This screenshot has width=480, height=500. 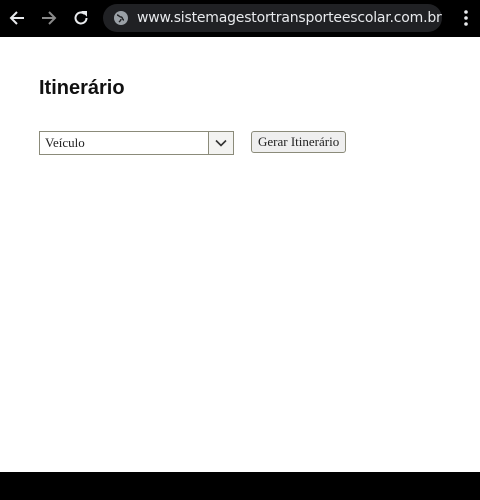 What do you see at coordinates (136, 143) in the screenshot?
I see `vehicle-select: Veículo` at bounding box center [136, 143].